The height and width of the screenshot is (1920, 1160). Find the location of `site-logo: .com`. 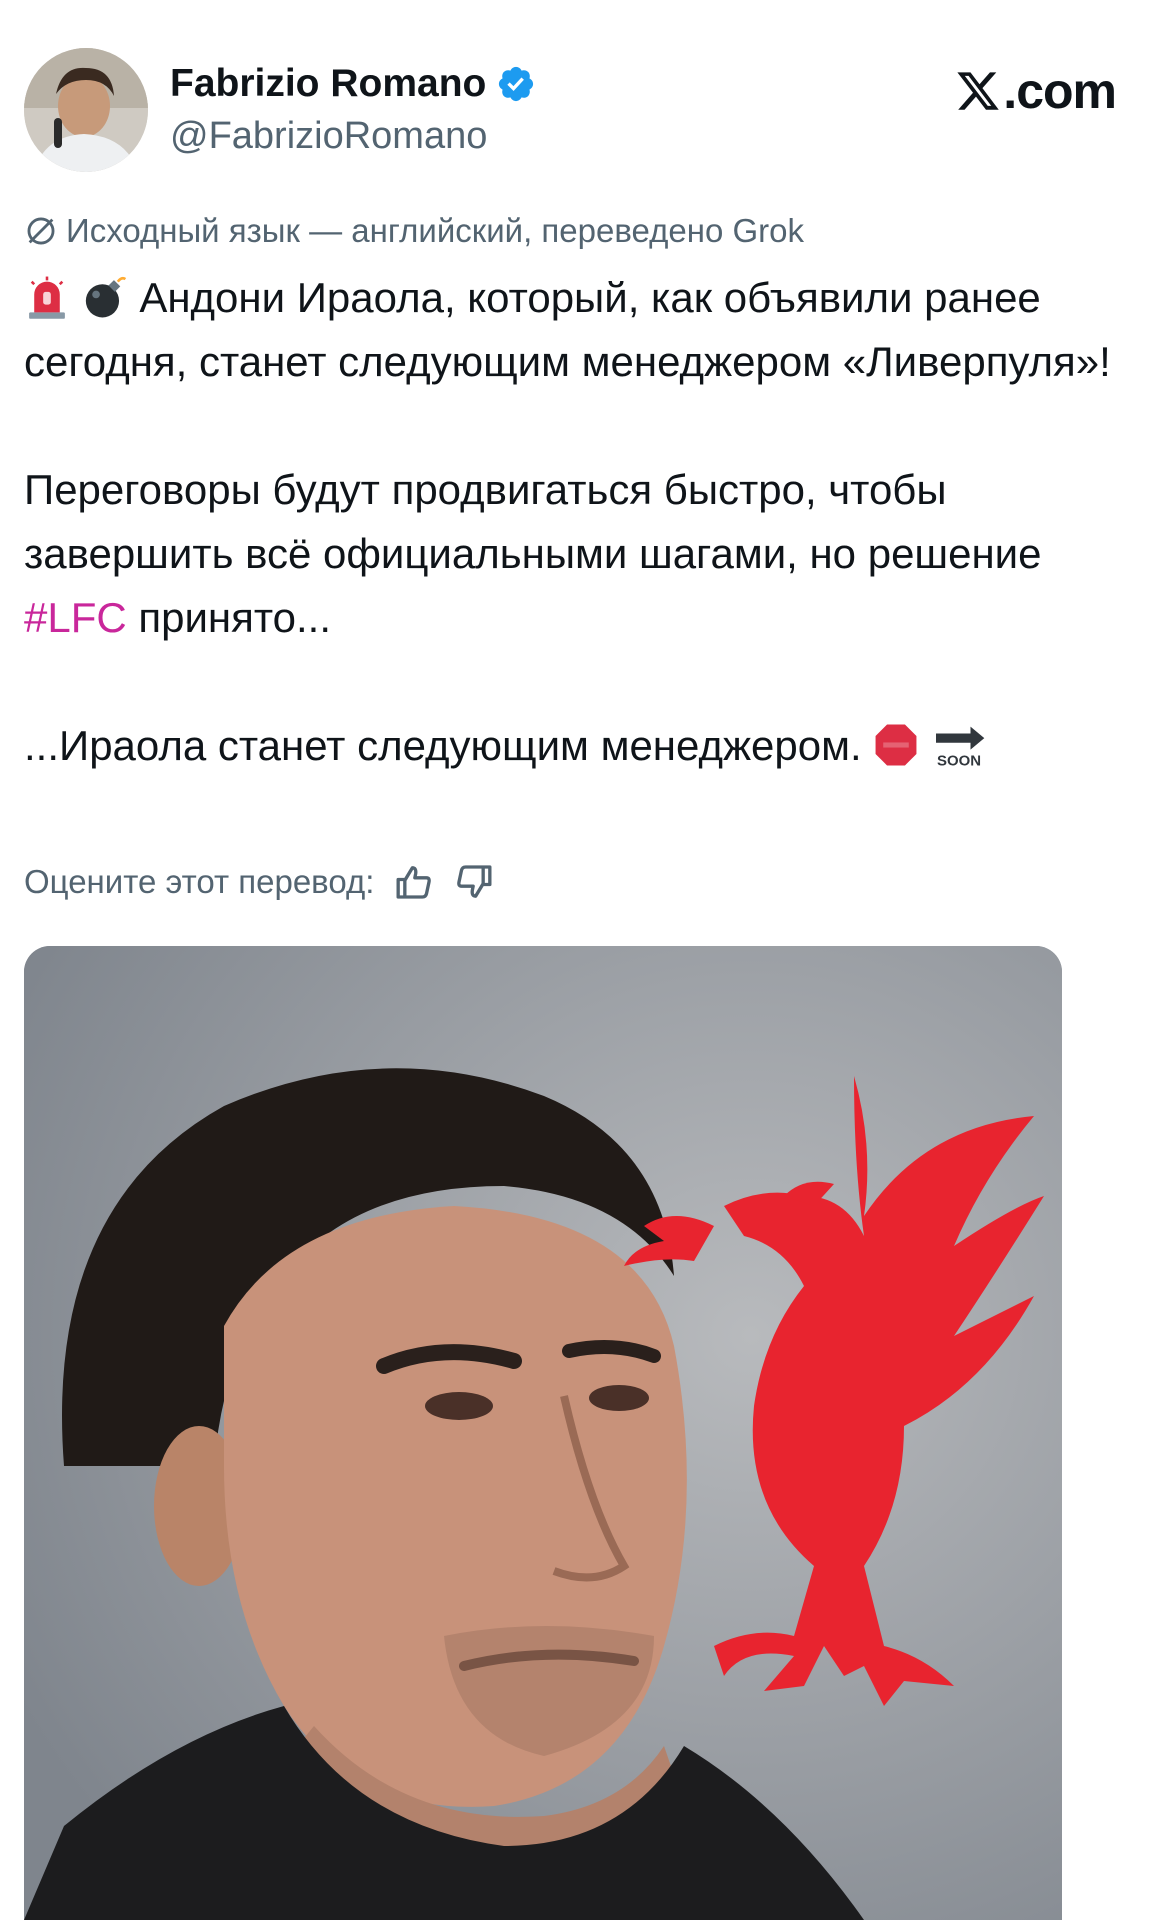

site-logo: .com is located at coordinates (1036, 91).